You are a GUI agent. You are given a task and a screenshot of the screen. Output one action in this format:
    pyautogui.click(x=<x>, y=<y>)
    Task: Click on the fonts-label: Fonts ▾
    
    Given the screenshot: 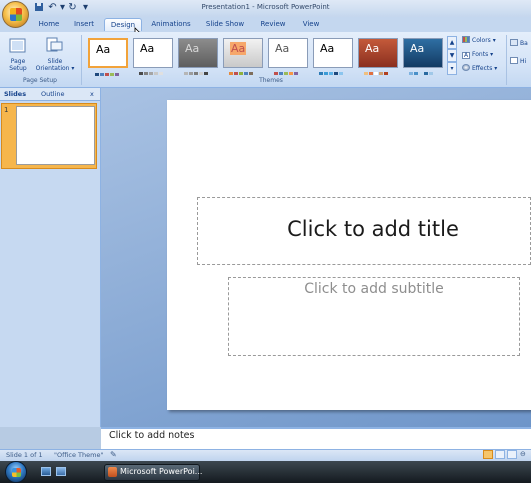 What is the action you would take?
    pyautogui.click(x=483, y=54)
    